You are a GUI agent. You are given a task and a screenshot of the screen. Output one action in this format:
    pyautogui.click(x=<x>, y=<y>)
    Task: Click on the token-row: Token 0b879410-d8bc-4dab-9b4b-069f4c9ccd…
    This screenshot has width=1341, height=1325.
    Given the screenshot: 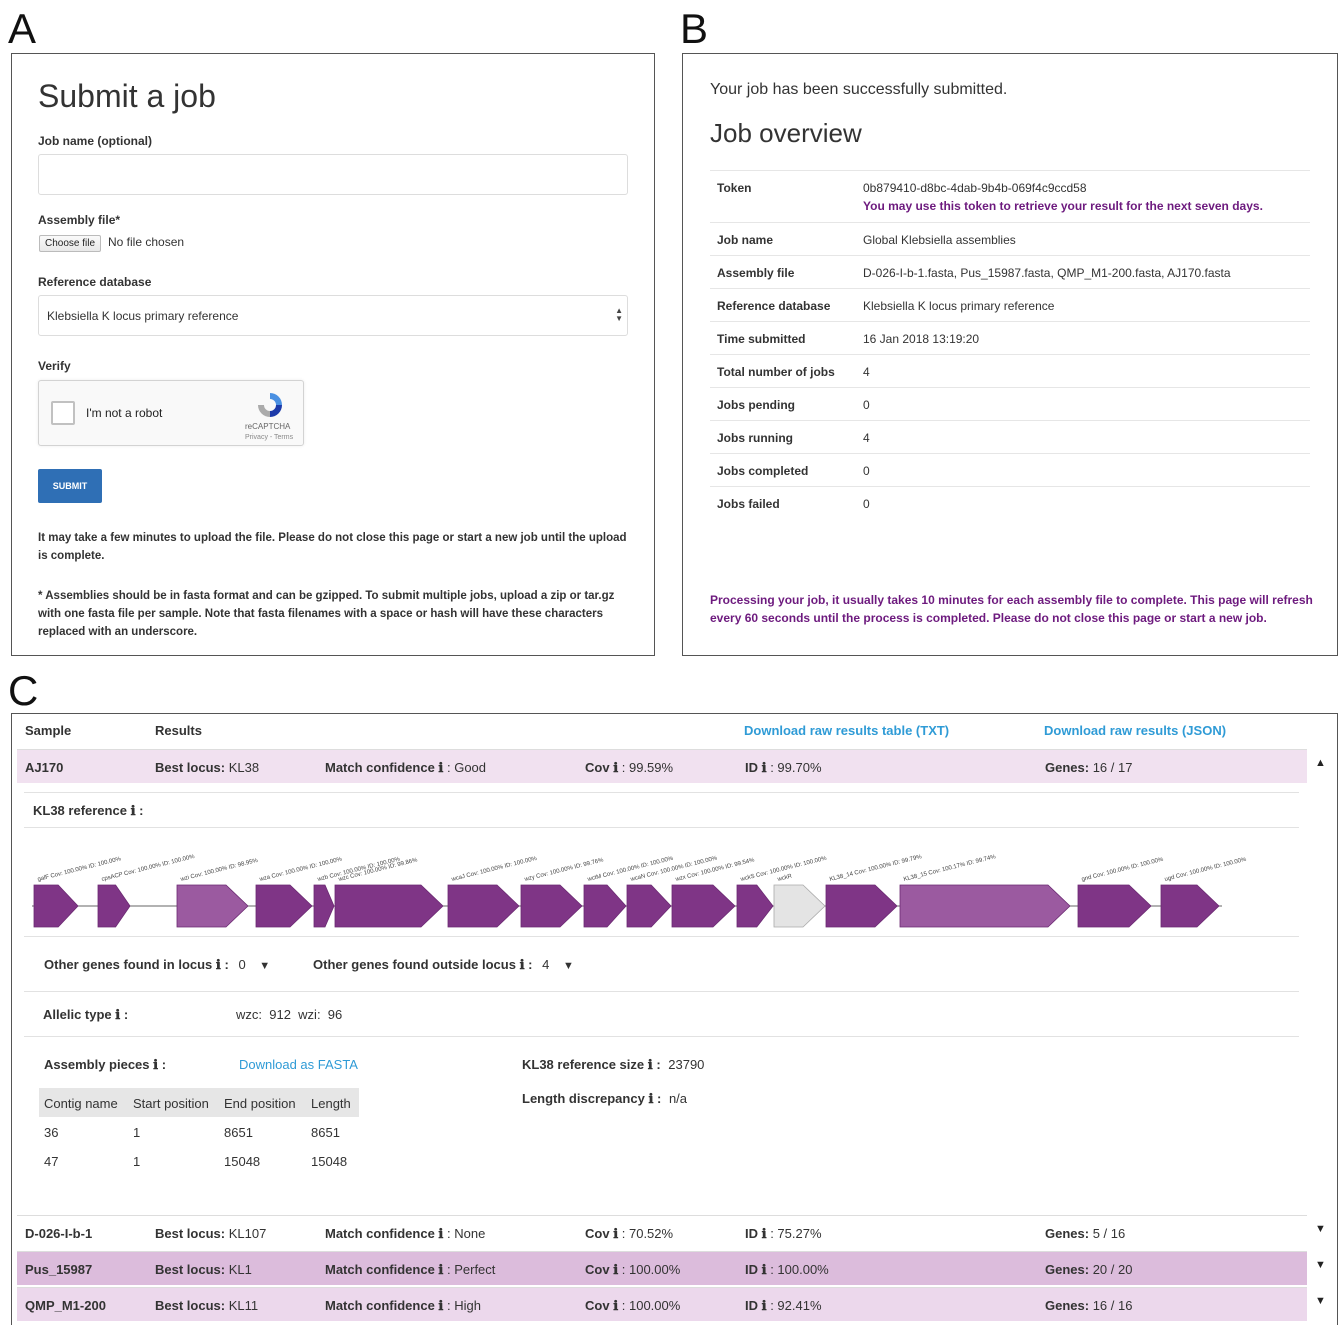 What is the action you would take?
    pyautogui.click(x=1010, y=196)
    